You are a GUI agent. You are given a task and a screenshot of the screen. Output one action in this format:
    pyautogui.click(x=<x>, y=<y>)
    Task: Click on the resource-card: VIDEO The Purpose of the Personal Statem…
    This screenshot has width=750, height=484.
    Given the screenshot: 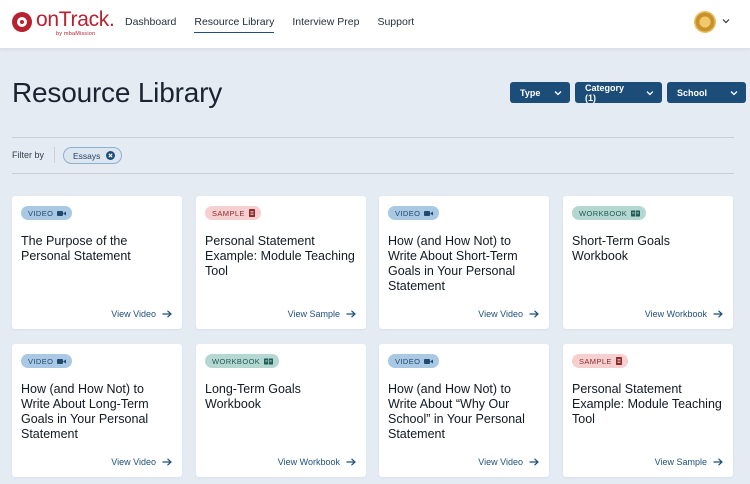 What is the action you would take?
    pyautogui.click(x=97, y=262)
    